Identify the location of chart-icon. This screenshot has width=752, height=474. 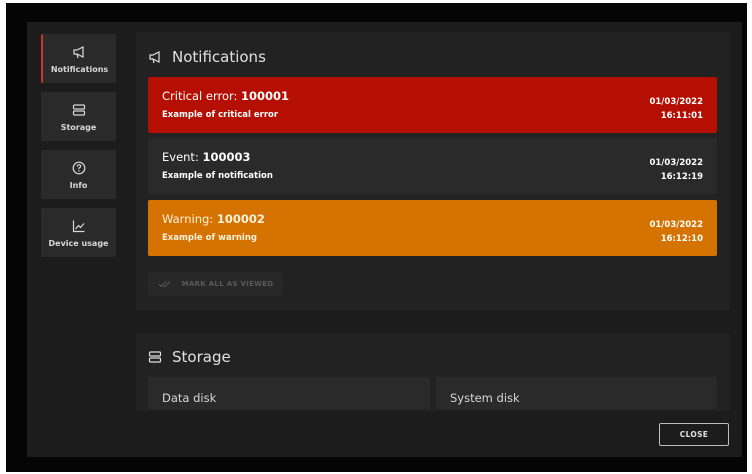
(79, 226).